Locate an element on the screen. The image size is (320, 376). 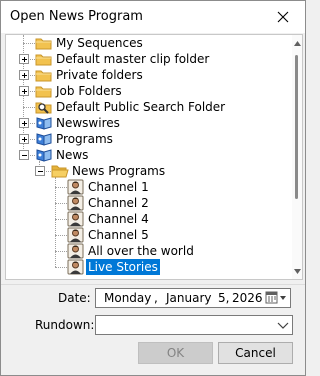
scroll-down-icon is located at coordinates (297, 271).